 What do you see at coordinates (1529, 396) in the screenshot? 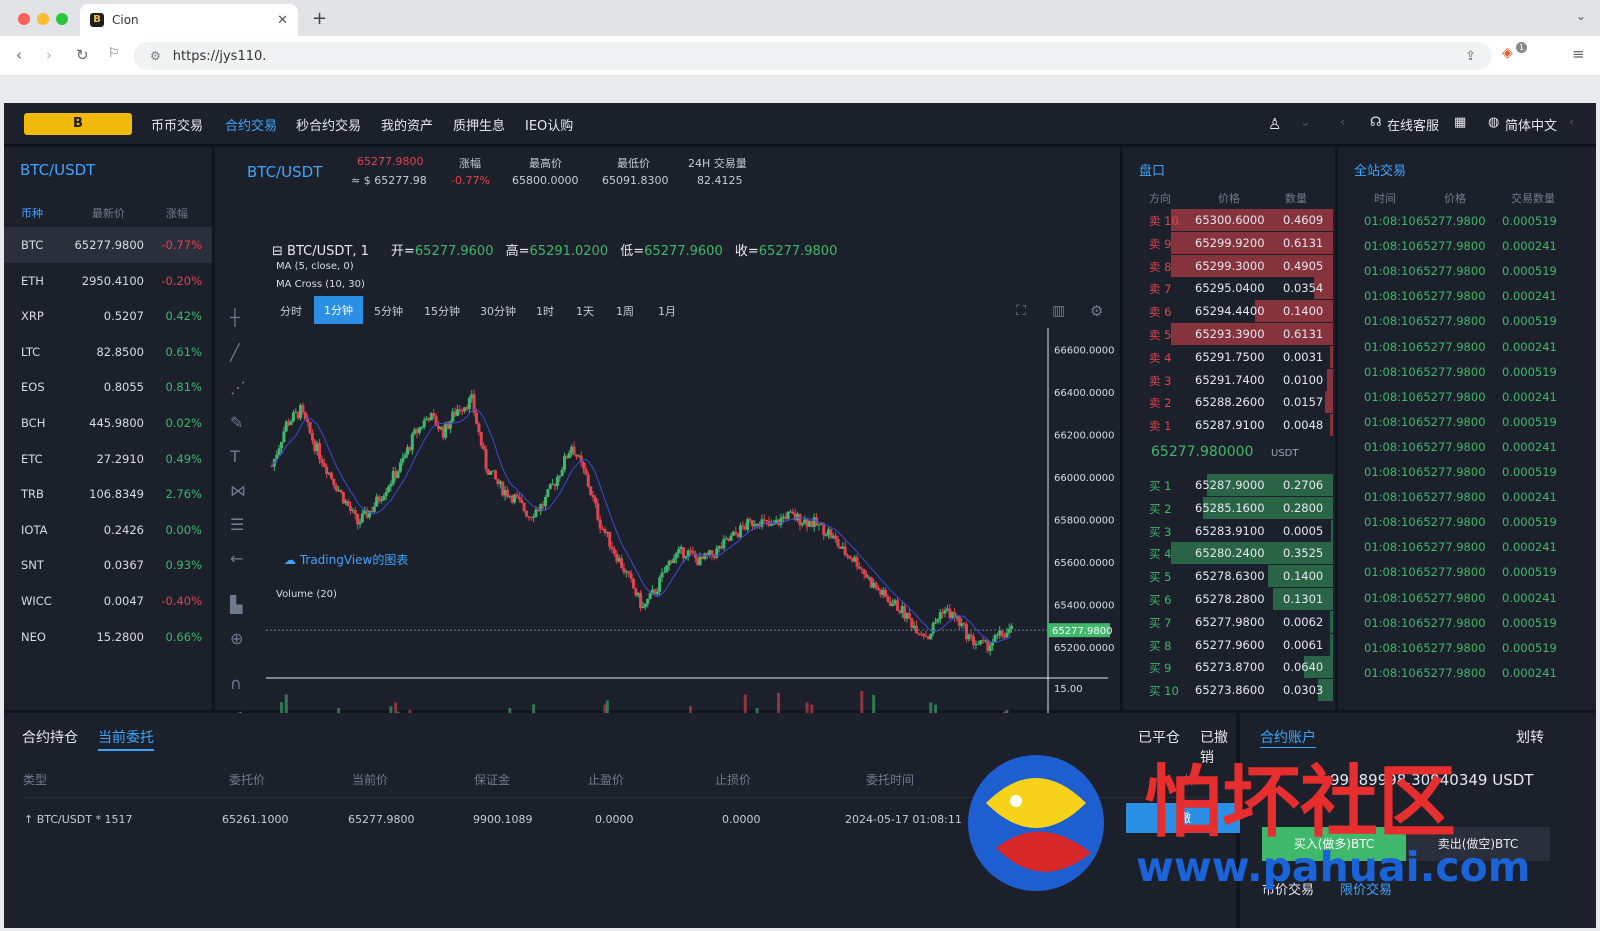
I see `trade-qty: 0.000241` at bounding box center [1529, 396].